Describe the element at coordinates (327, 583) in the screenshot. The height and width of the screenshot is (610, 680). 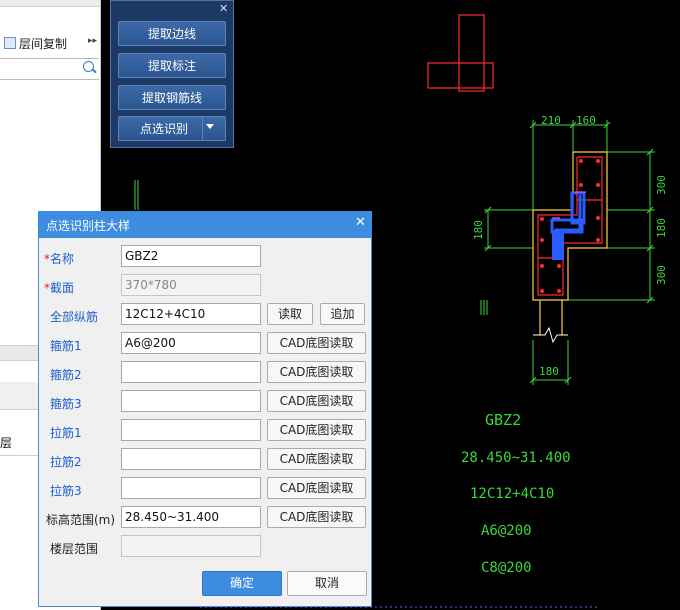
I see `cancel-button: 取消` at that location.